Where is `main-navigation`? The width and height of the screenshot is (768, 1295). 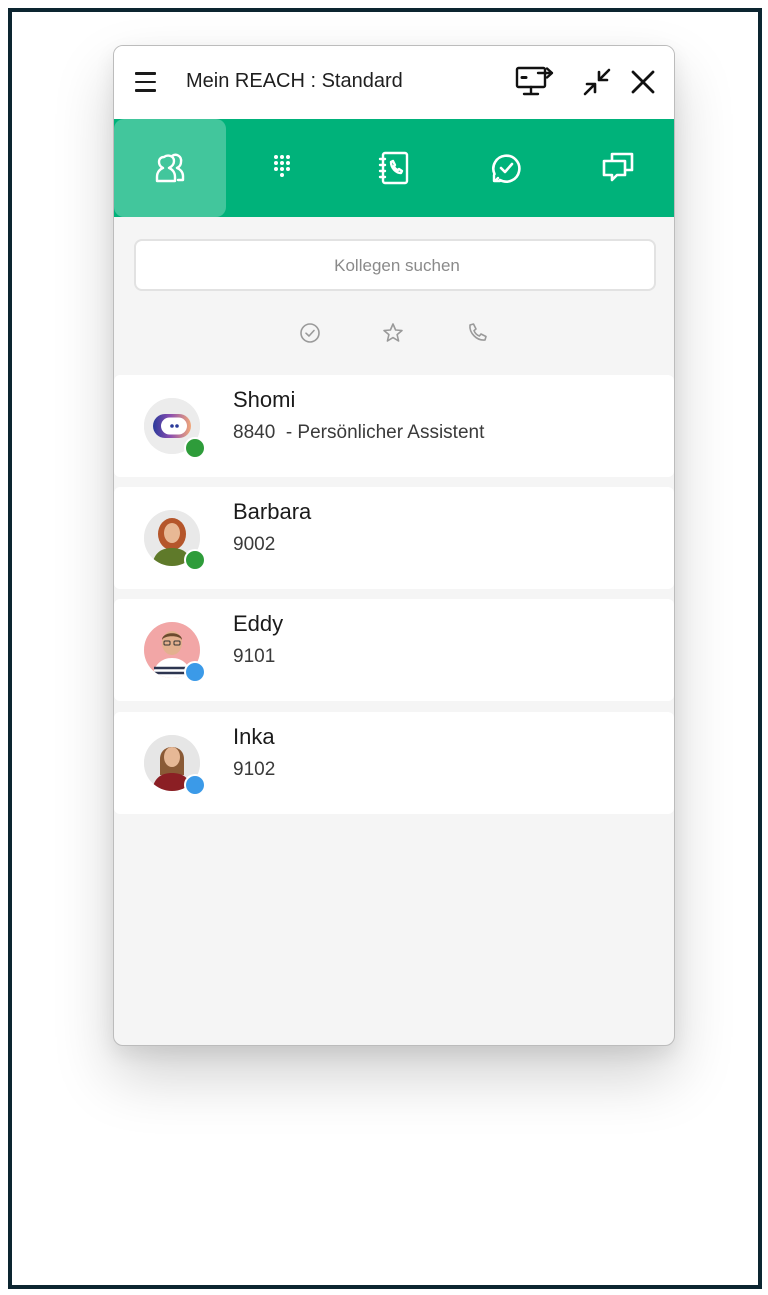
main-navigation is located at coordinates (394, 168).